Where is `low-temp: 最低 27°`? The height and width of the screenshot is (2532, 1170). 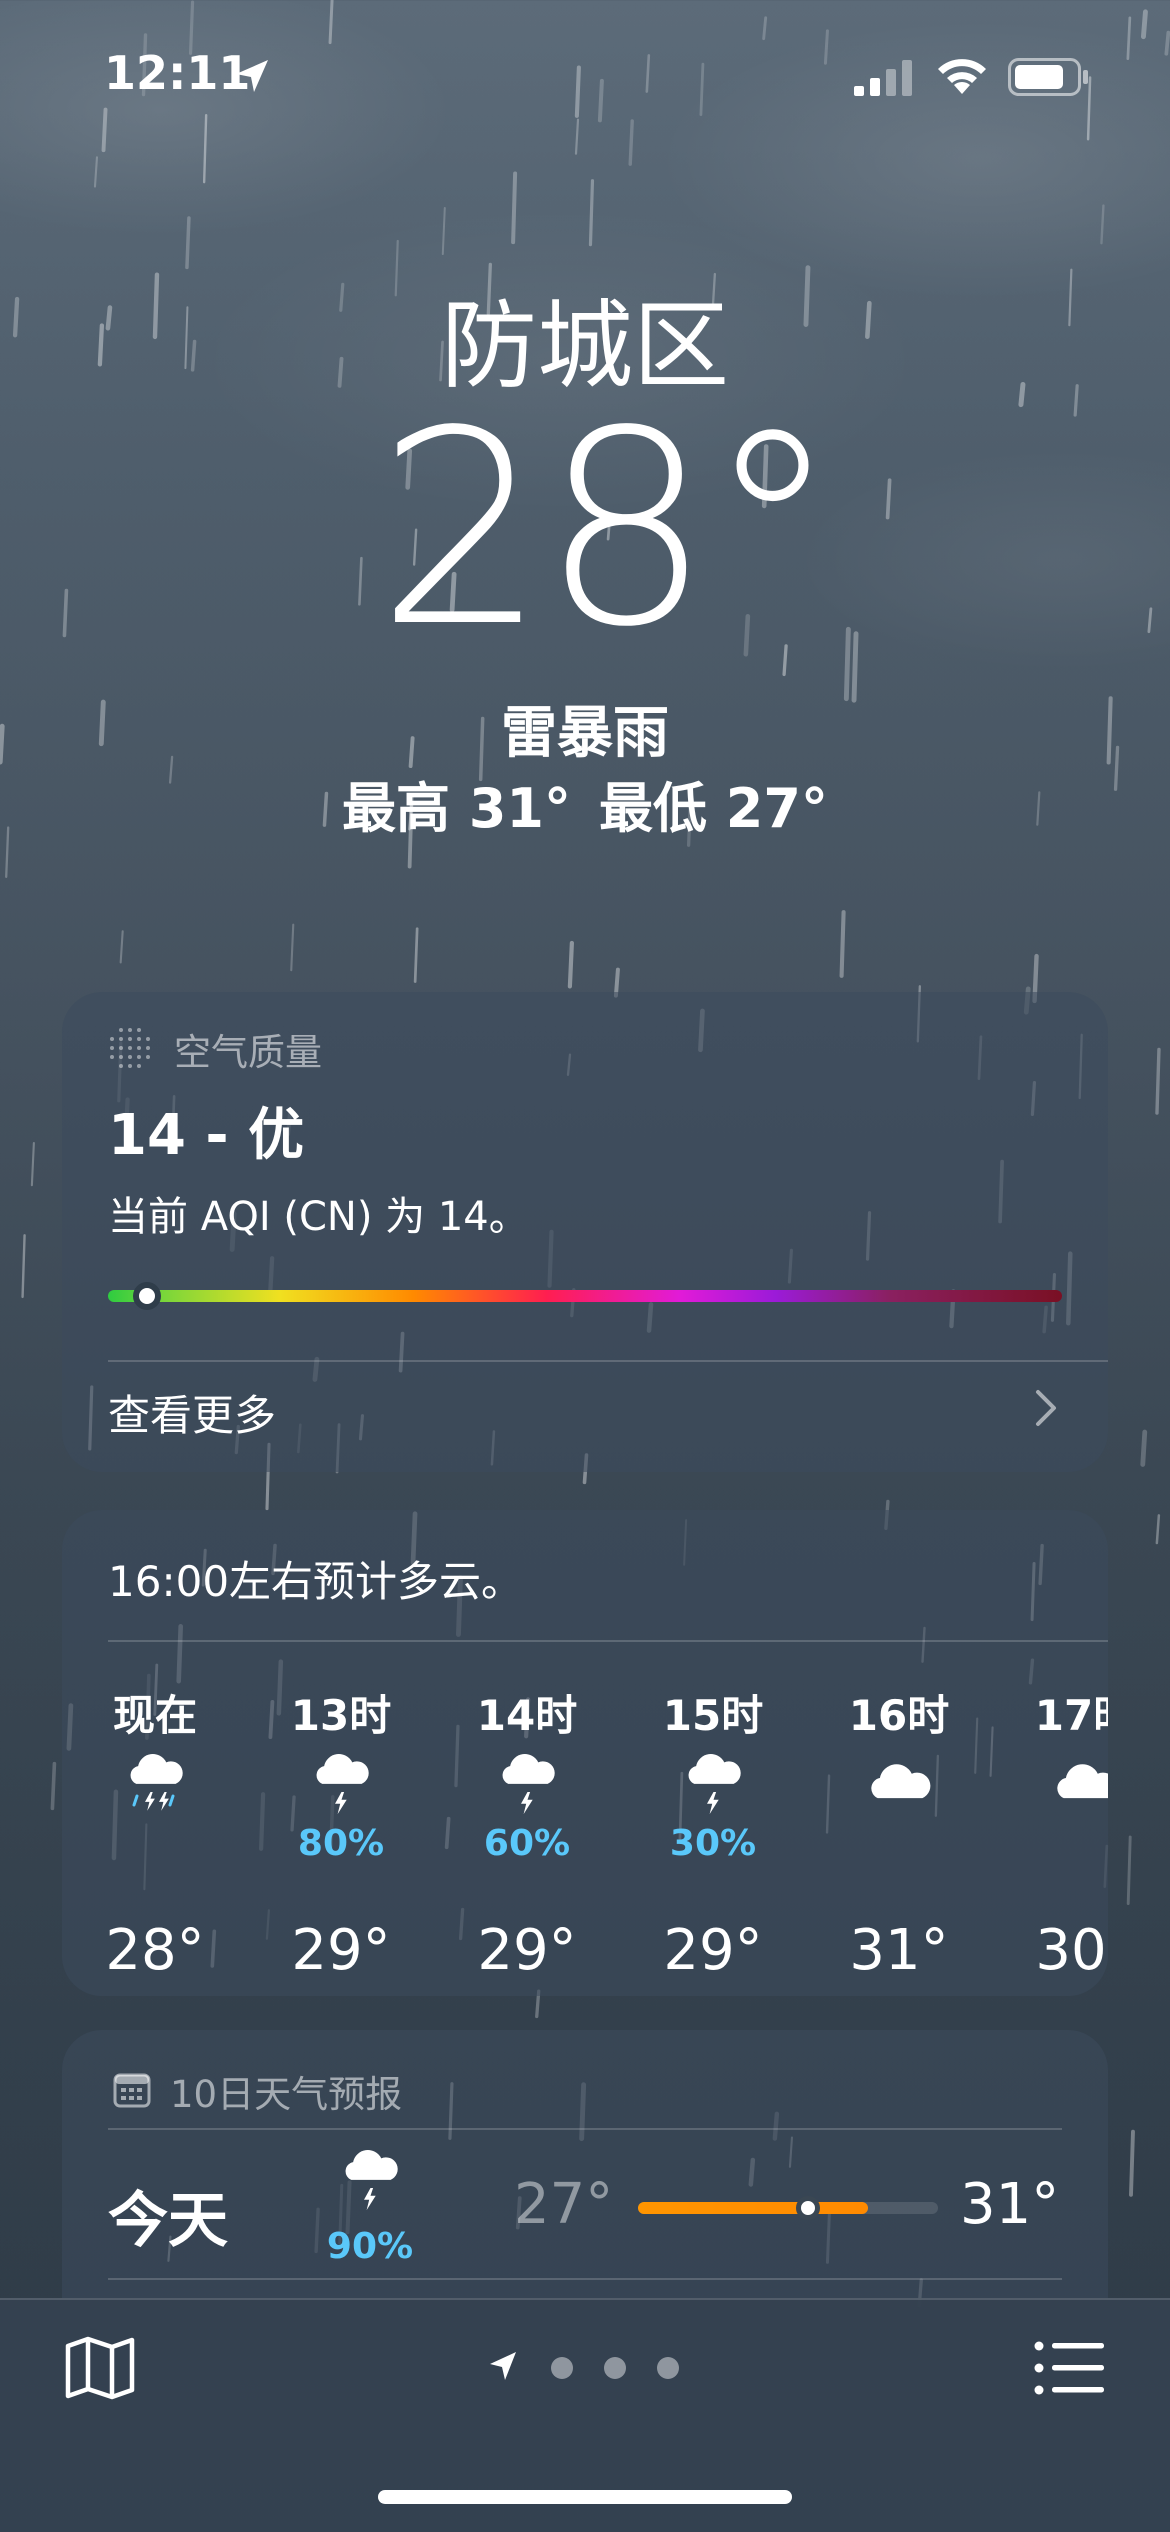
low-temp: 最低 27° is located at coordinates (713, 808).